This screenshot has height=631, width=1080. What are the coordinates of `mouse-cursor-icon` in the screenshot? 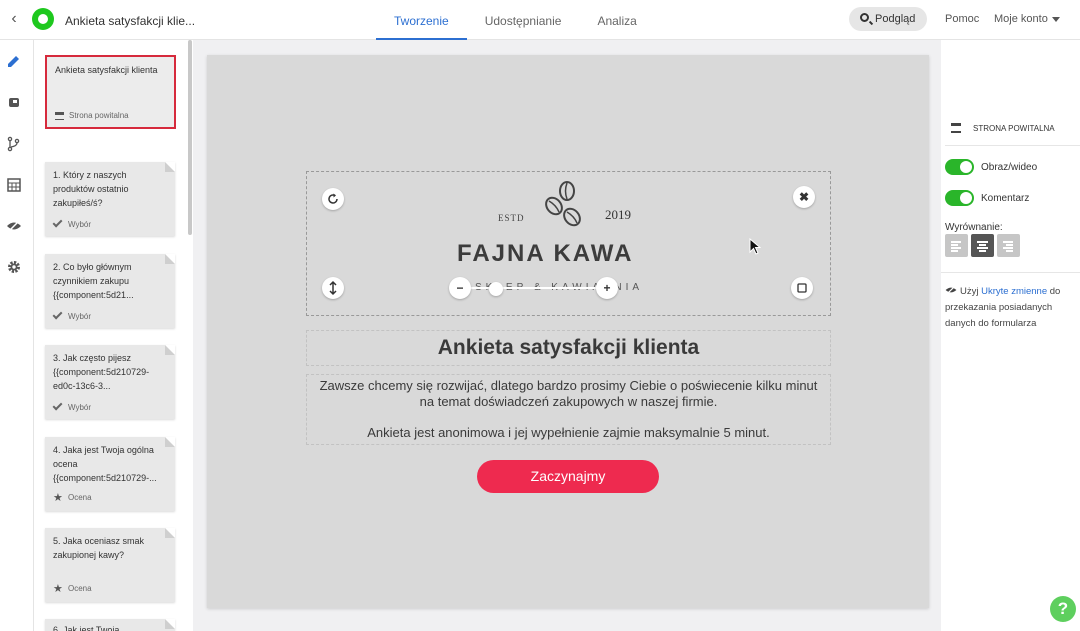 It's located at (755, 246).